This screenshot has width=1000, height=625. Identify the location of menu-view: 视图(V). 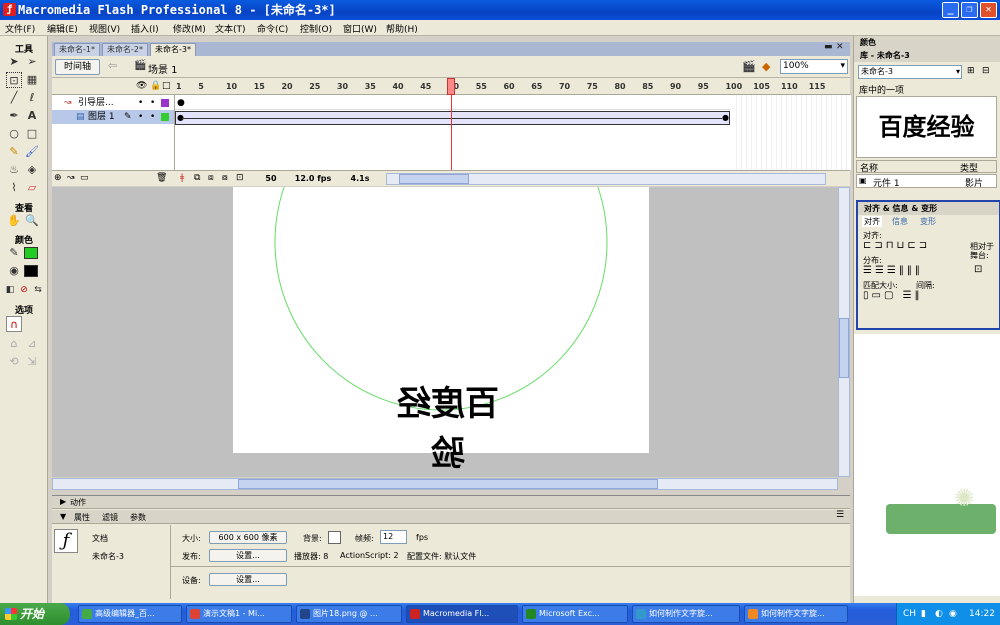
(104, 28).